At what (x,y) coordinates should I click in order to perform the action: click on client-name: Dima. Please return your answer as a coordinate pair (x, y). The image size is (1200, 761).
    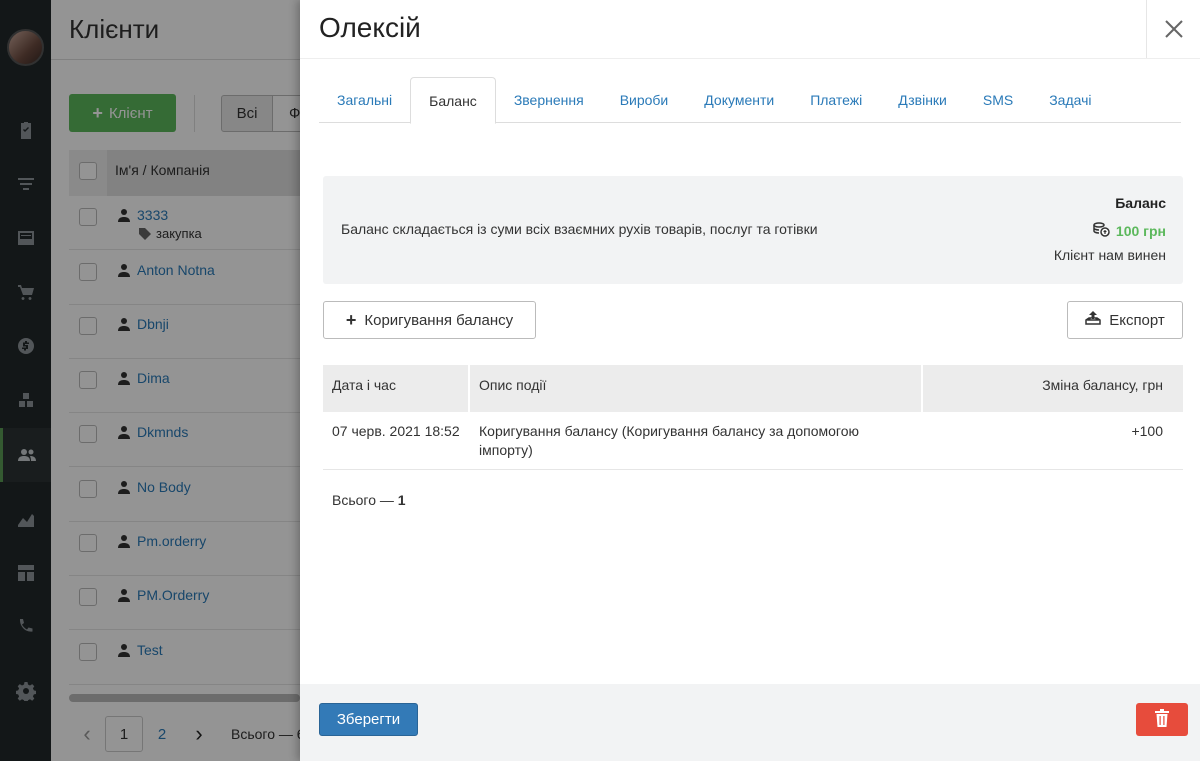
    Looking at the image, I should click on (153, 378).